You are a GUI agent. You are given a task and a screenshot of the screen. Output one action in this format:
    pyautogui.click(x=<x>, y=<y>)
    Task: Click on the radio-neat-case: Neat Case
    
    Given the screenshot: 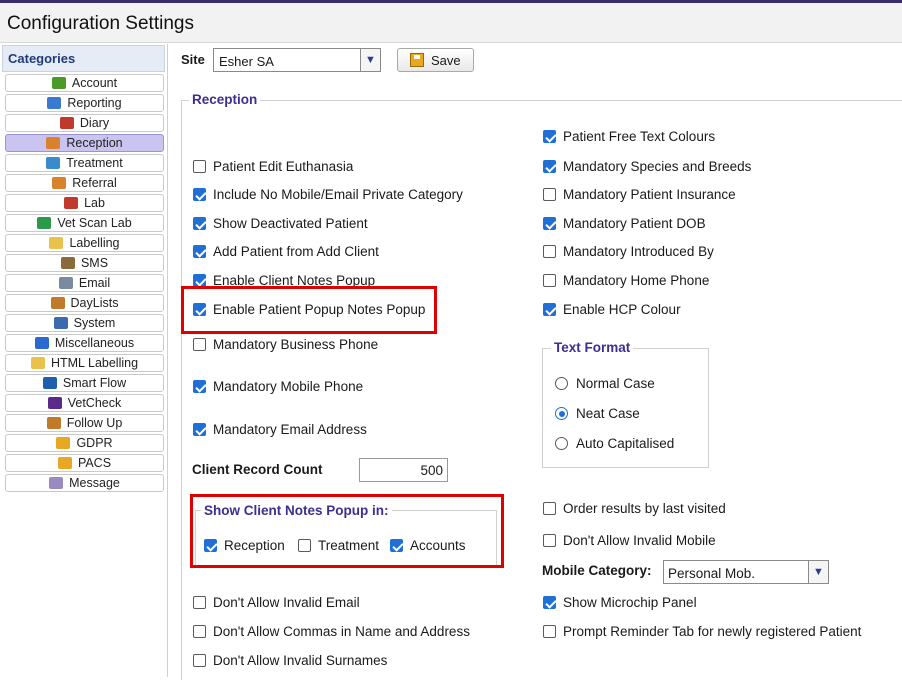 What is the action you would take?
    pyautogui.click(x=597, y=413)
    